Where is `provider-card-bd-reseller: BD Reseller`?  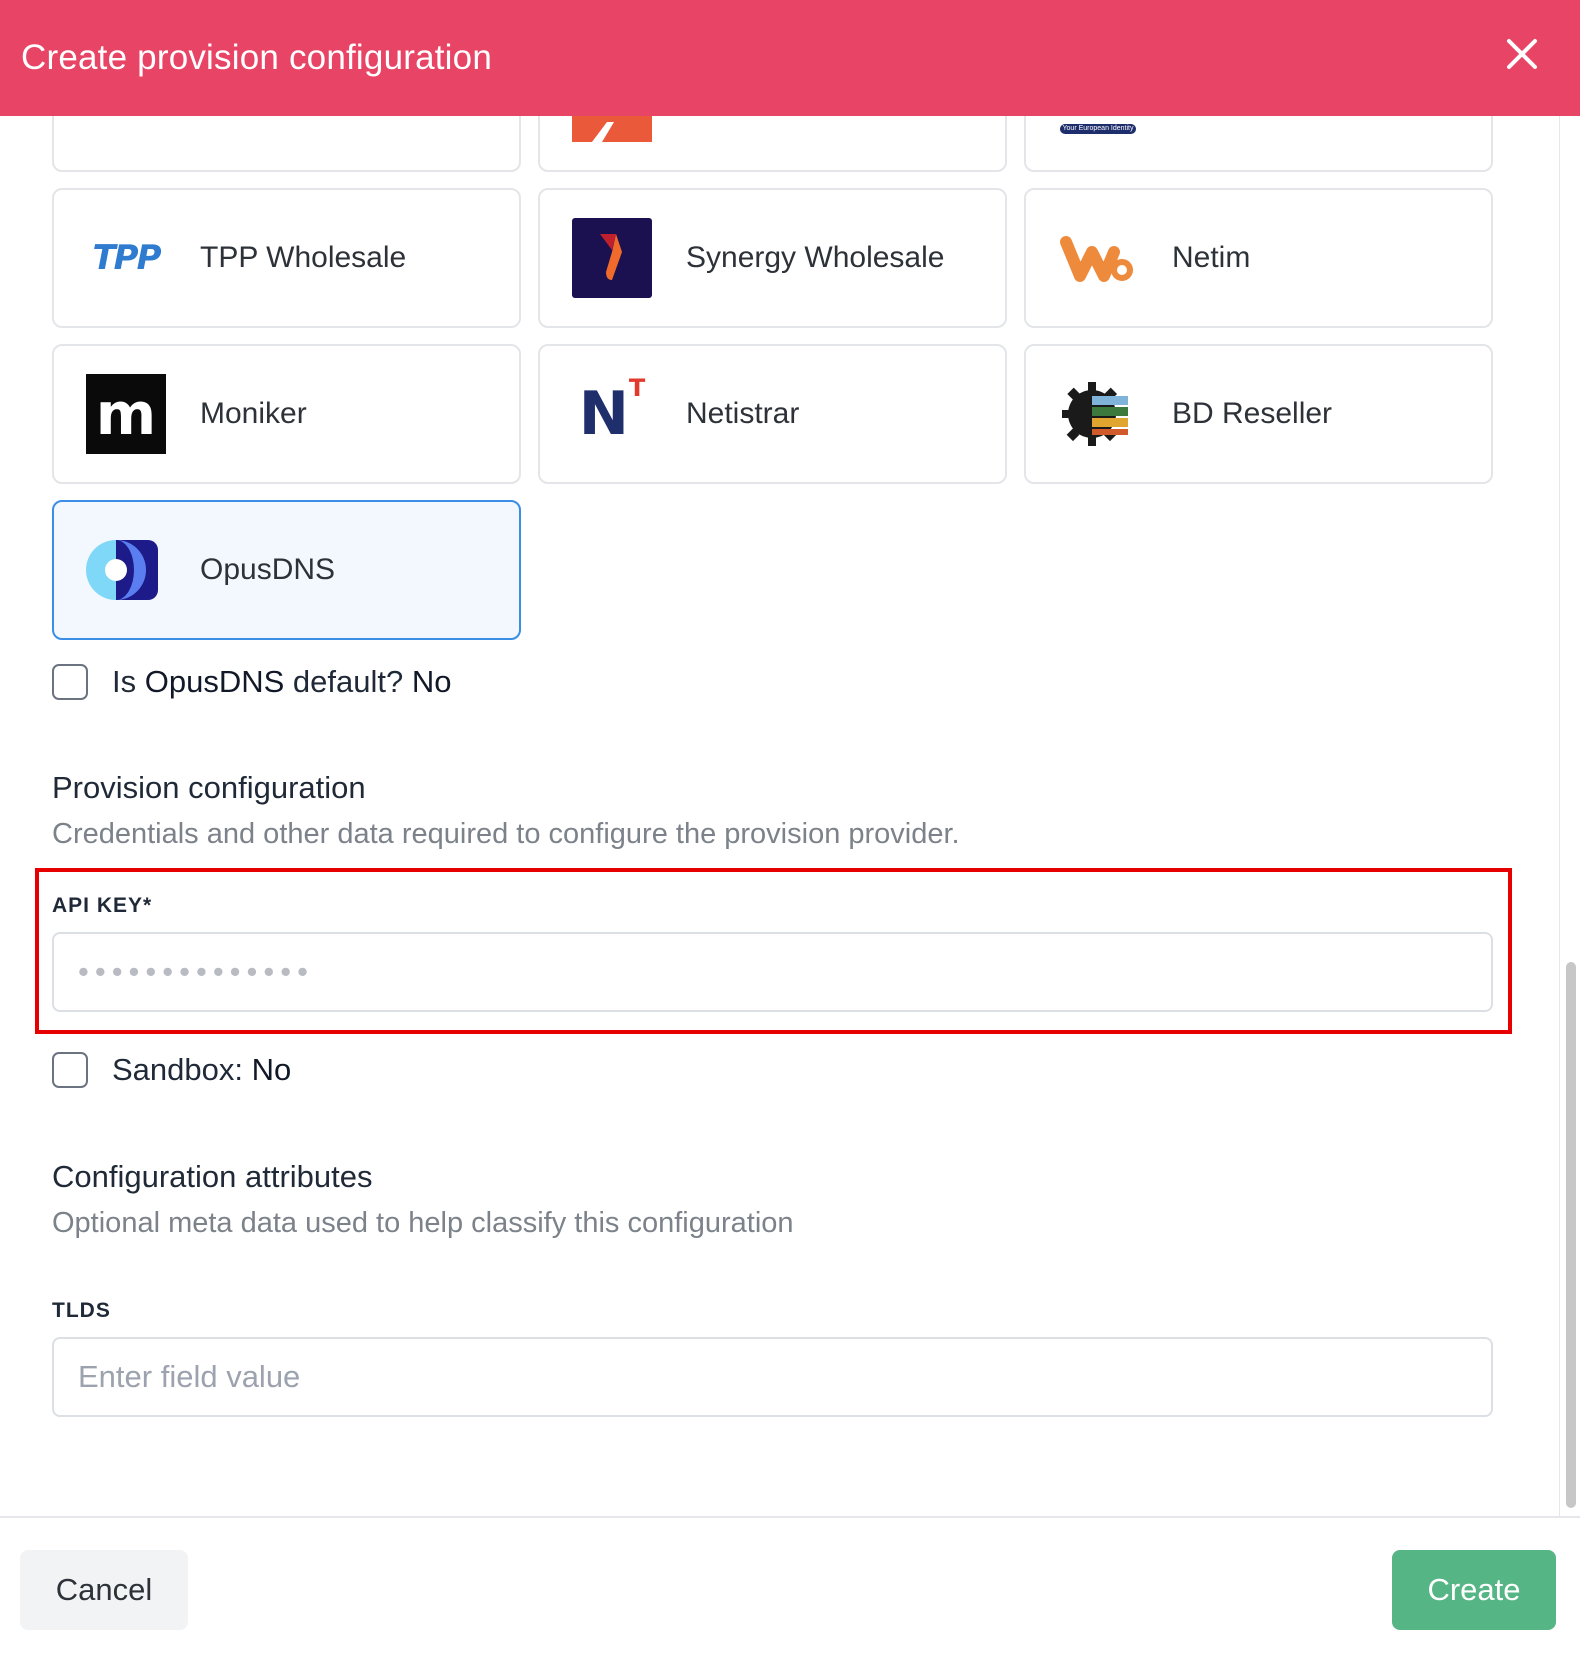 provider-card-bd-reseller: BD Reseller is located at coordinates (1258, 414).